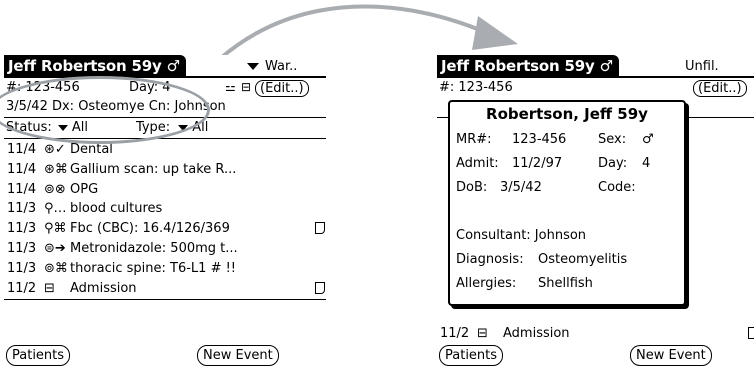 This screenshot has height=381, width=754. What do you see at coordinates (200, 127) in the screenshot?
I see `type-filter-value: All` at bounding box center [200, 127].